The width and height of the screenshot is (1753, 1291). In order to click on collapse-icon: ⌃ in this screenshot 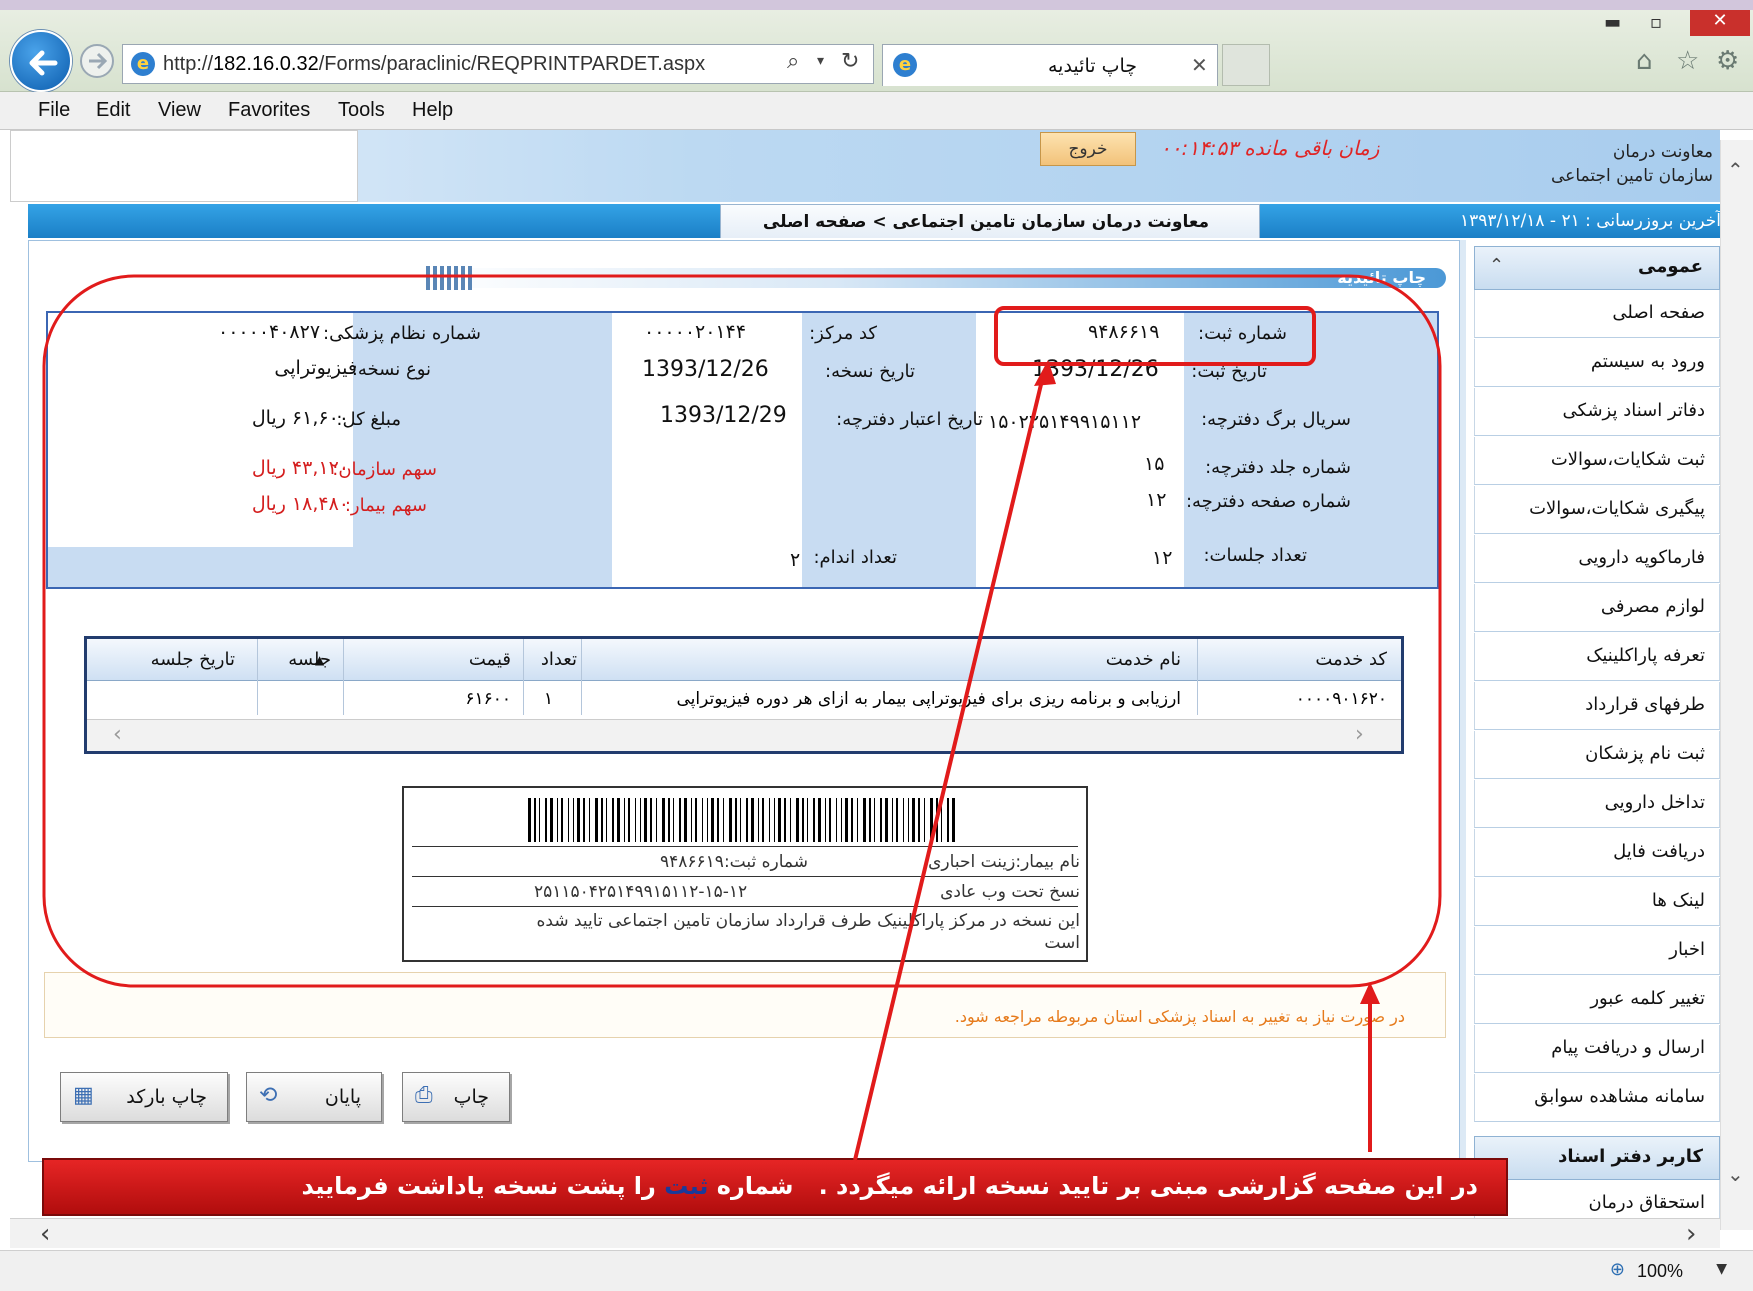, I will do `click(1496, 265)`.